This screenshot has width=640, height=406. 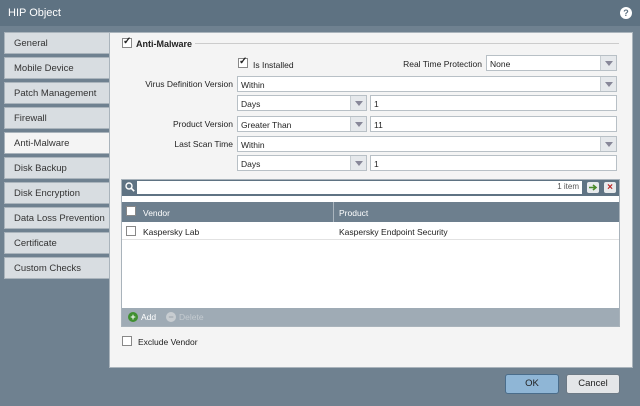 What do you see at coordinates (568, 186) in the screenshot?
I see `grid-item-count: 1 item` at bounding box center [568, 186].